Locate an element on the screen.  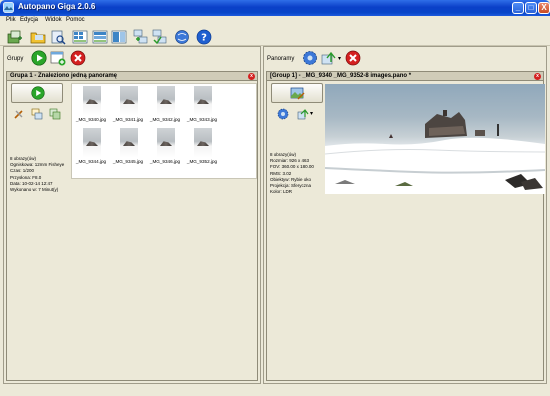
info-line: Kolor: LDR is located at coordinates (281, 192).